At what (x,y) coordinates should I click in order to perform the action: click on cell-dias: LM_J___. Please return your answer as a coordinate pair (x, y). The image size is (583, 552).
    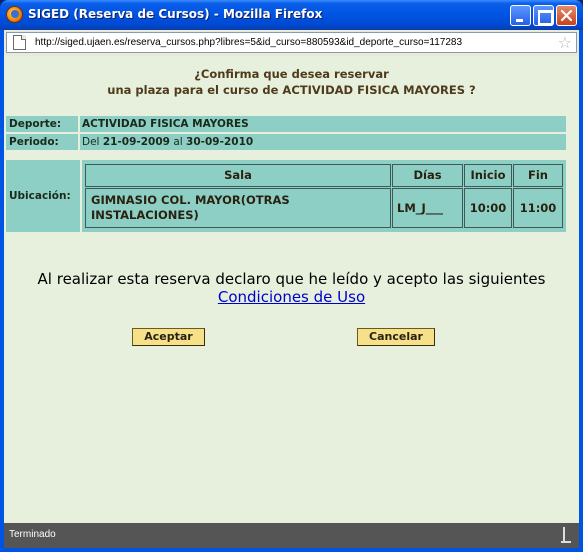
    Looking at the image, I should click on (427, 208).